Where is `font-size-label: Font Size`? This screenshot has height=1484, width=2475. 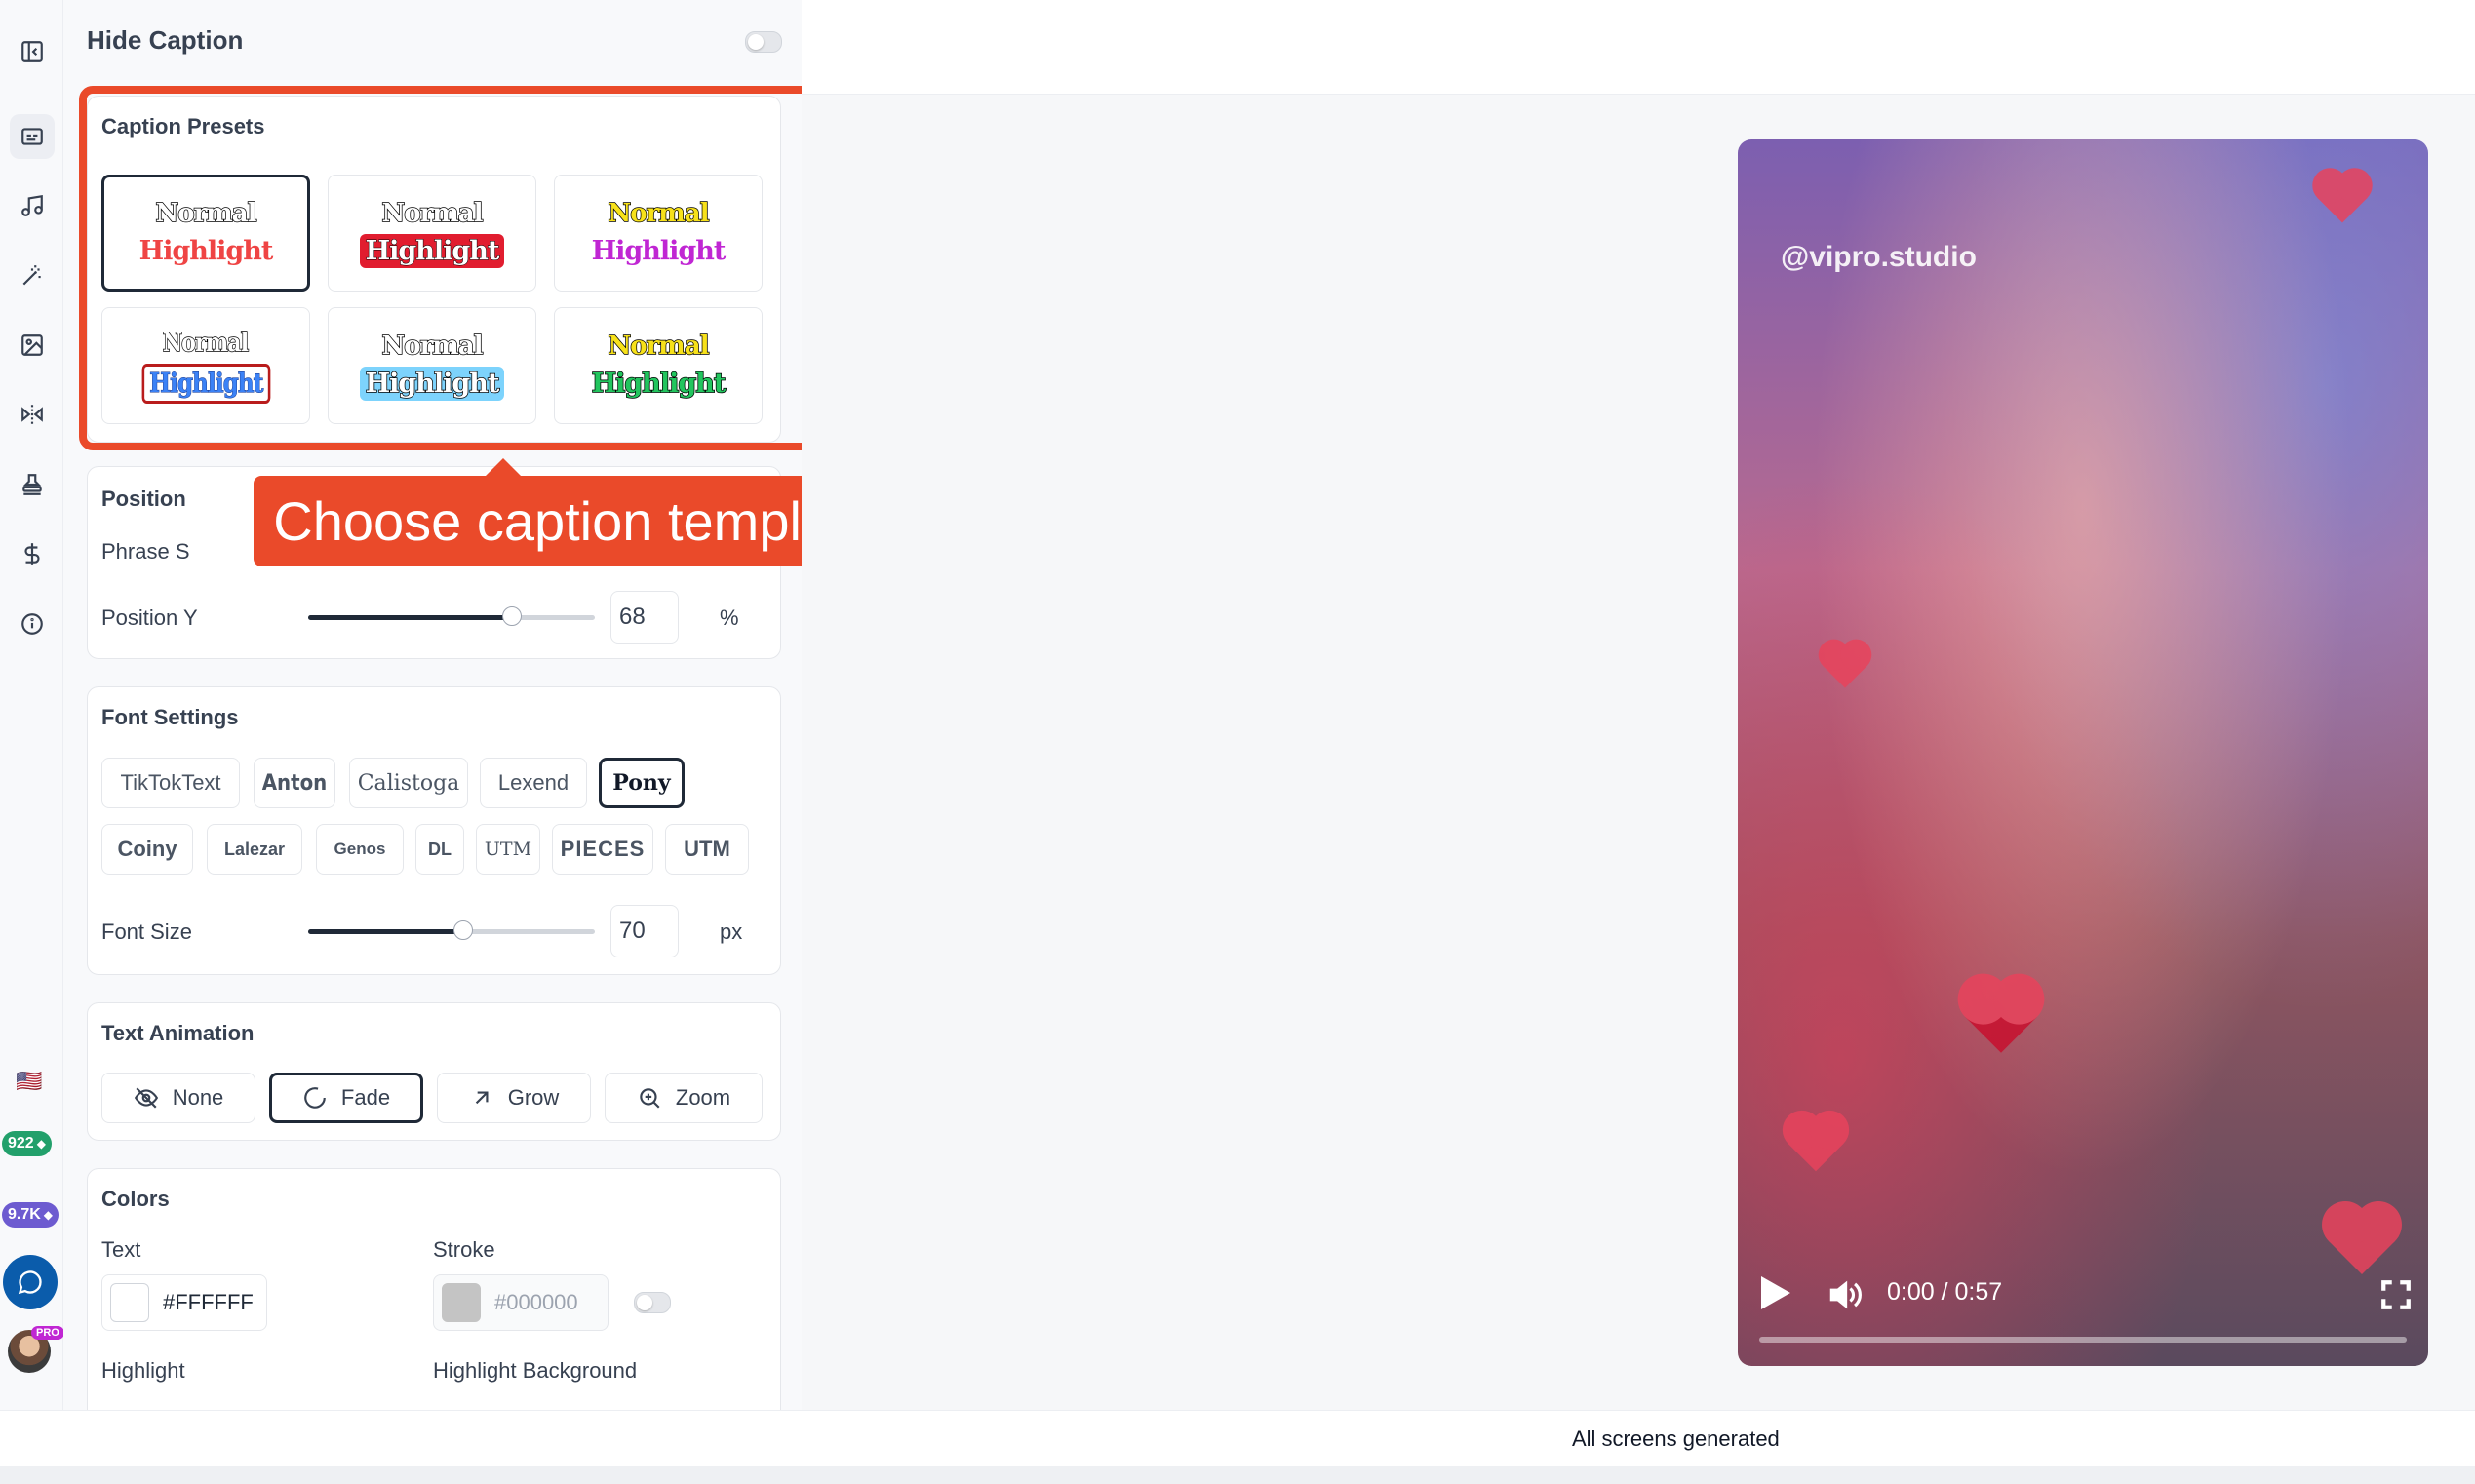
font-size-label: Font Size is located at coordinates (146, 931).